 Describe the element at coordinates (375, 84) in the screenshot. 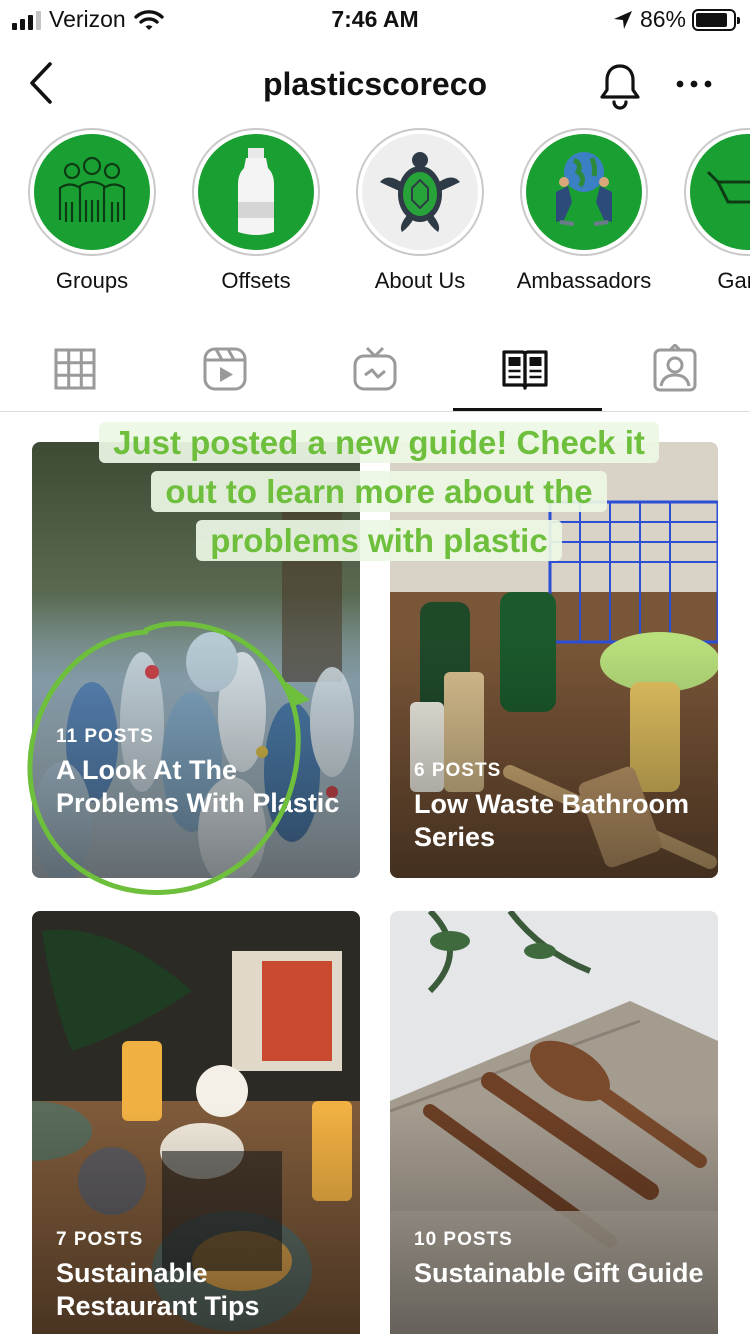

I see `profile-header: plasticscoreco` at that location.